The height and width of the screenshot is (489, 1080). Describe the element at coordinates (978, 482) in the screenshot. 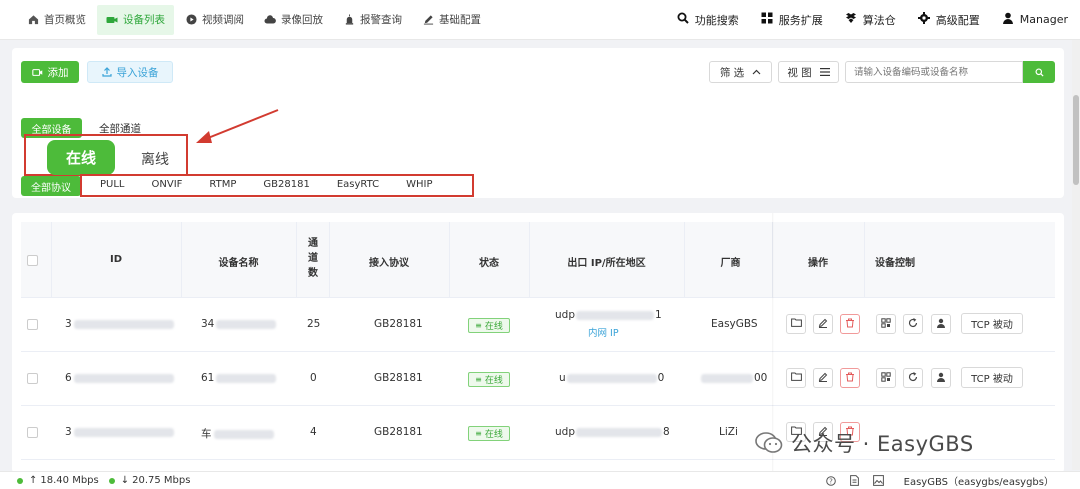

I see `server-info: EasyGBS（easygbs/easygbs）` at that location.